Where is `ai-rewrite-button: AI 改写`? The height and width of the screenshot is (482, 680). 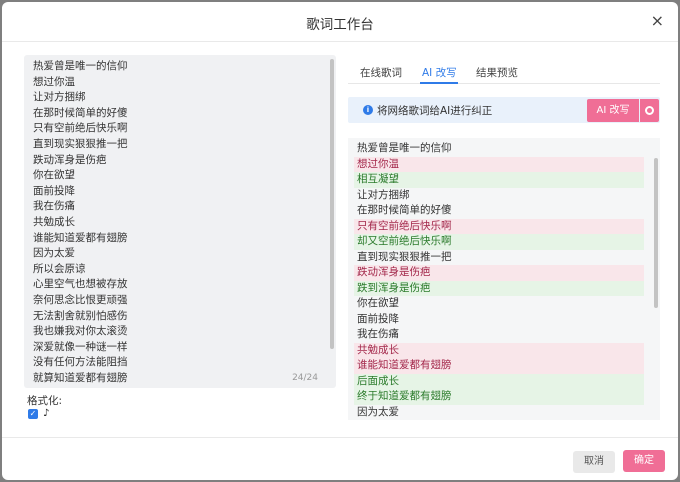
ai-rewrite-button: AI 改写 is located at coordinates (613, 110).